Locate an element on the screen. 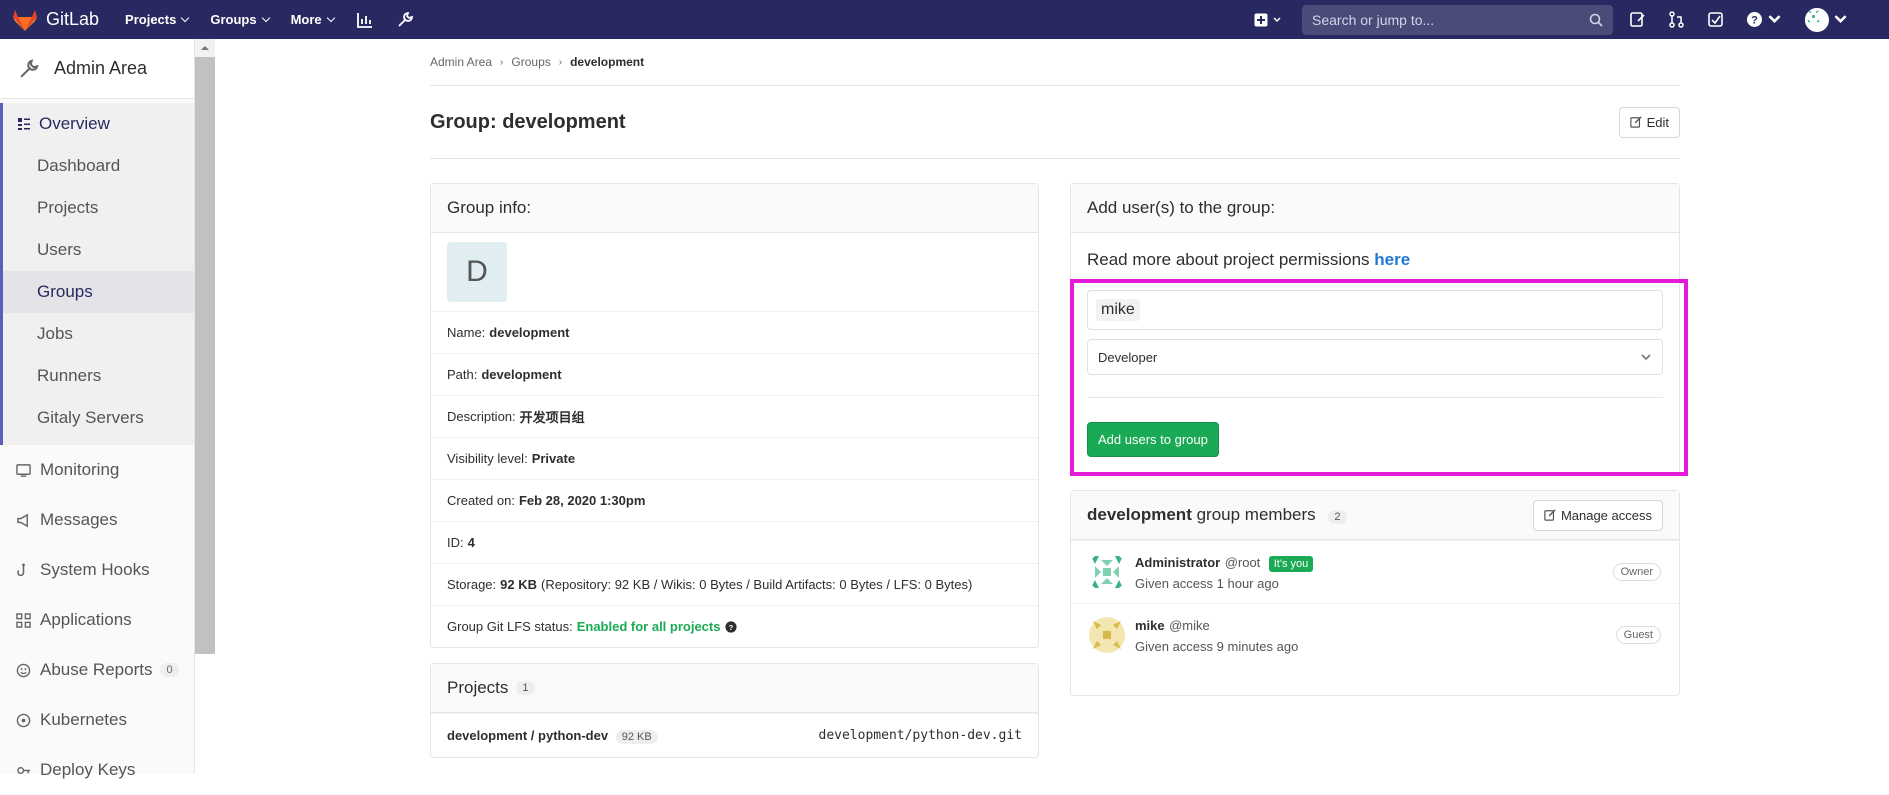 The height and width of the screenshot is (795, 1889). sidebar-item-gitaly-servers: Gitaly Servers is located at coordinates (98, 418).